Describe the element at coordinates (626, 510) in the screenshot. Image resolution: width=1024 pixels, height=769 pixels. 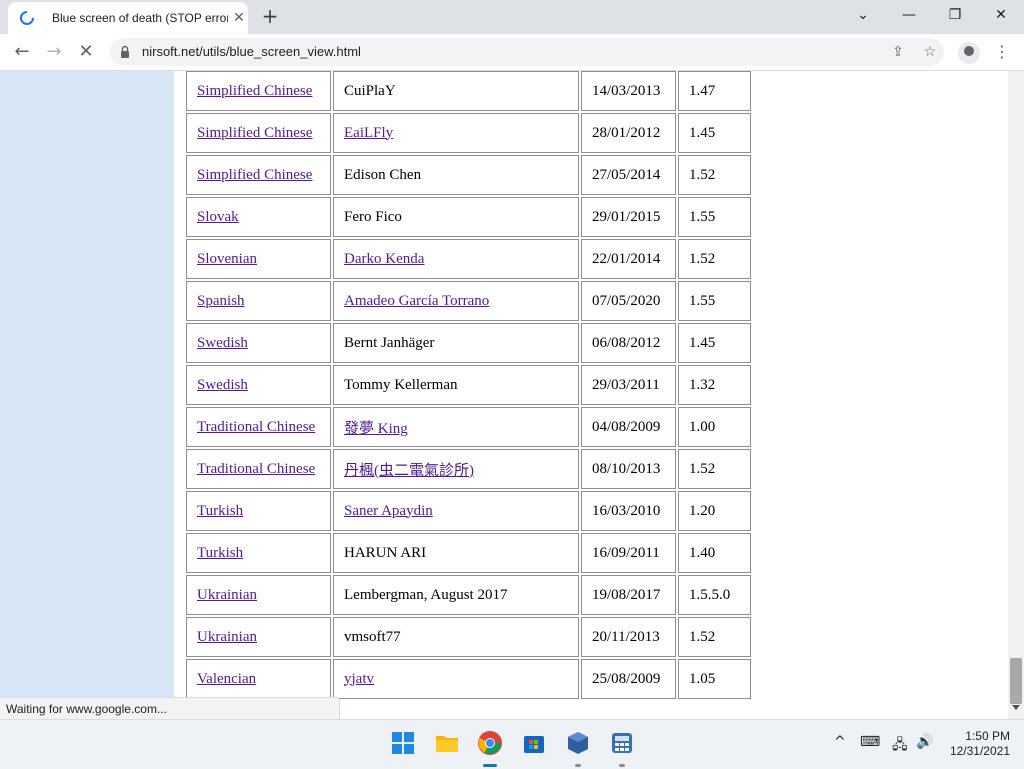
I see `date-cell-text: 16/03/2010` at that location.